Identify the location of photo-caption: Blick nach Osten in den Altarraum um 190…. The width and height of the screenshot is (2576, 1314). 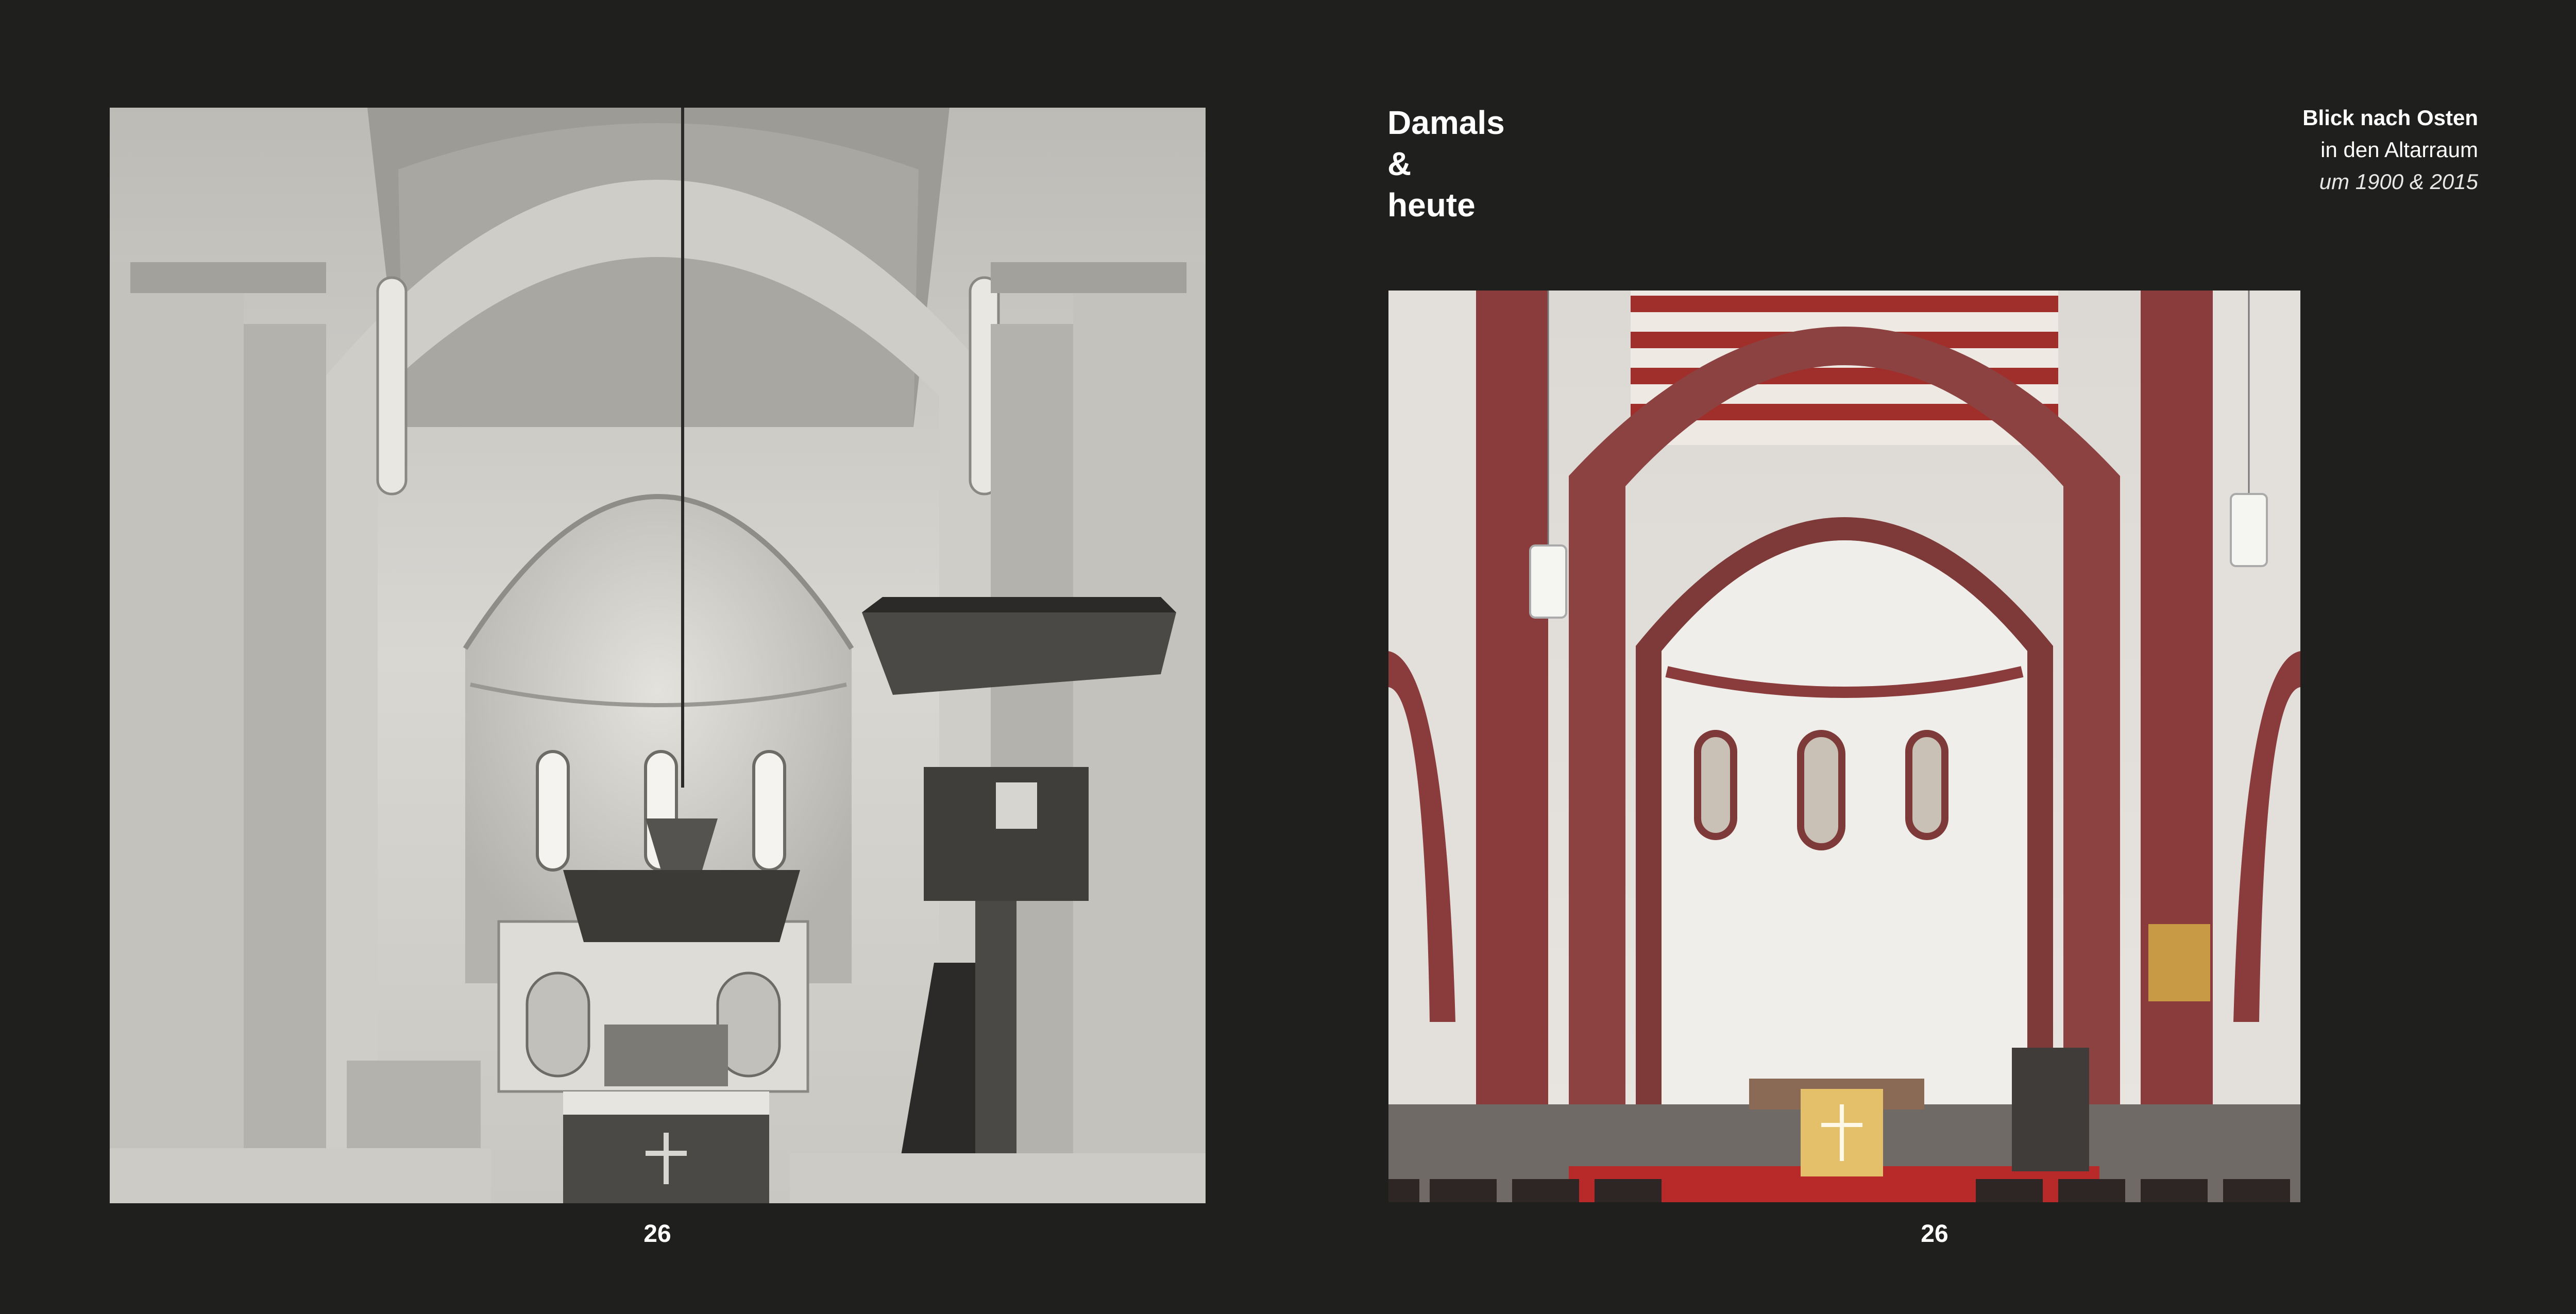
(2390, 150).